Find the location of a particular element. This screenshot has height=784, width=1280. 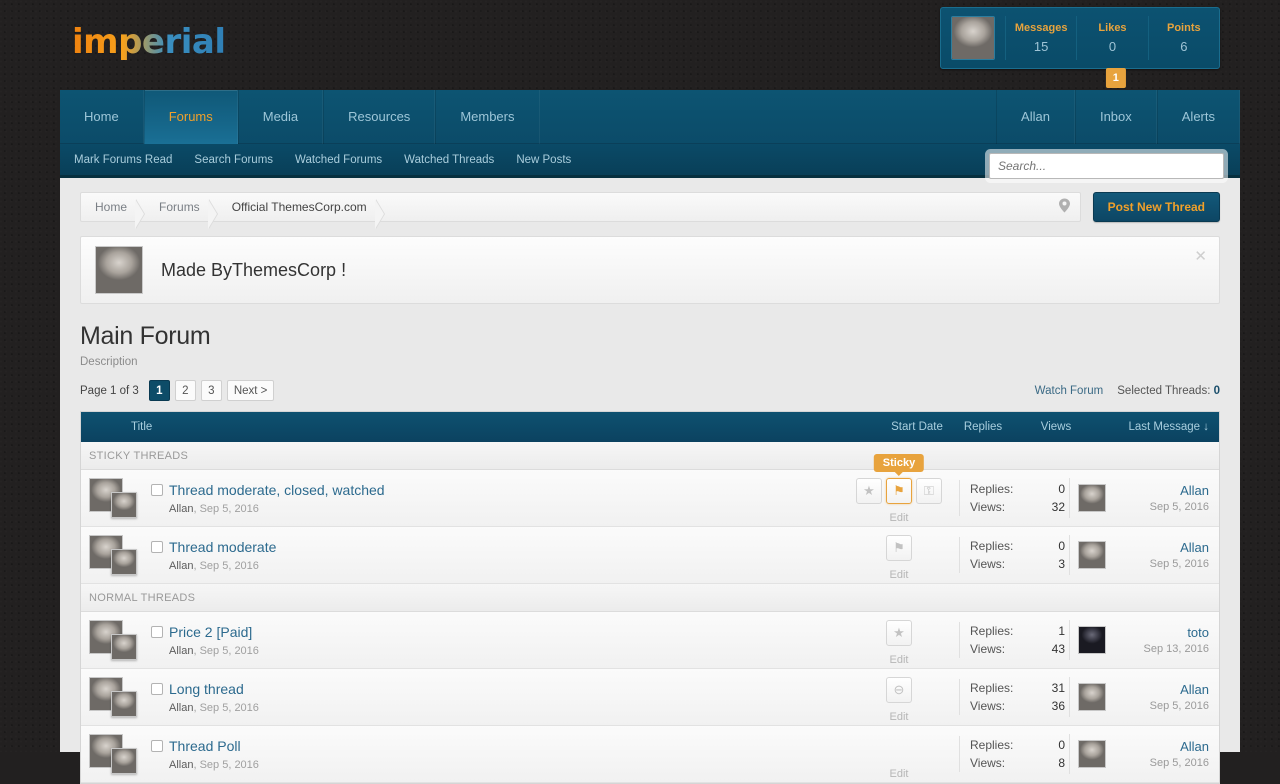

section-label: STICKY THREADS is located at coordinates (139, 455).